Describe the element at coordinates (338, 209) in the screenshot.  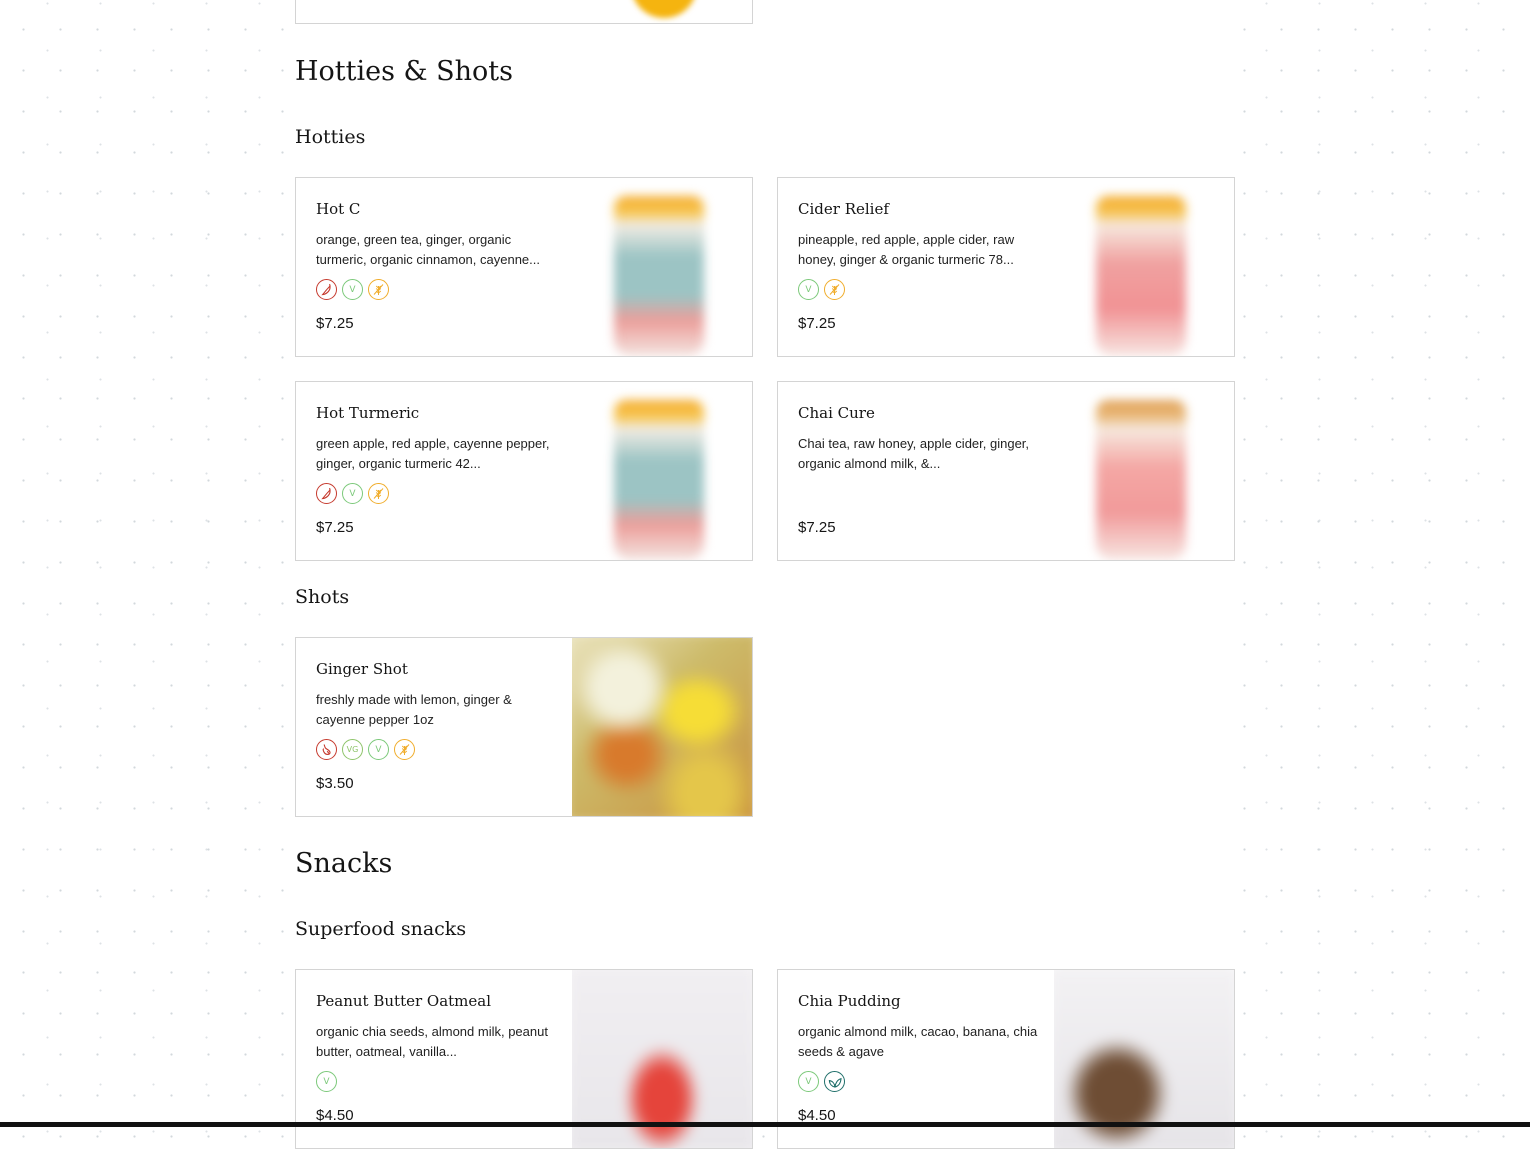
I see `item-name: Hot C` at that location.